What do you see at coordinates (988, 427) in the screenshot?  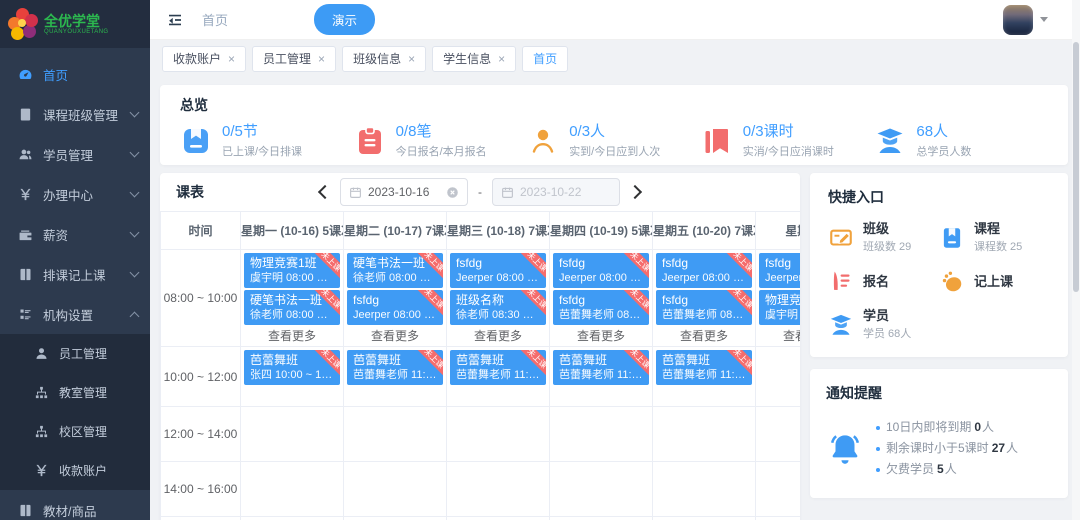 I see `notification-suffix: 人` at bounding box center [988, 427].